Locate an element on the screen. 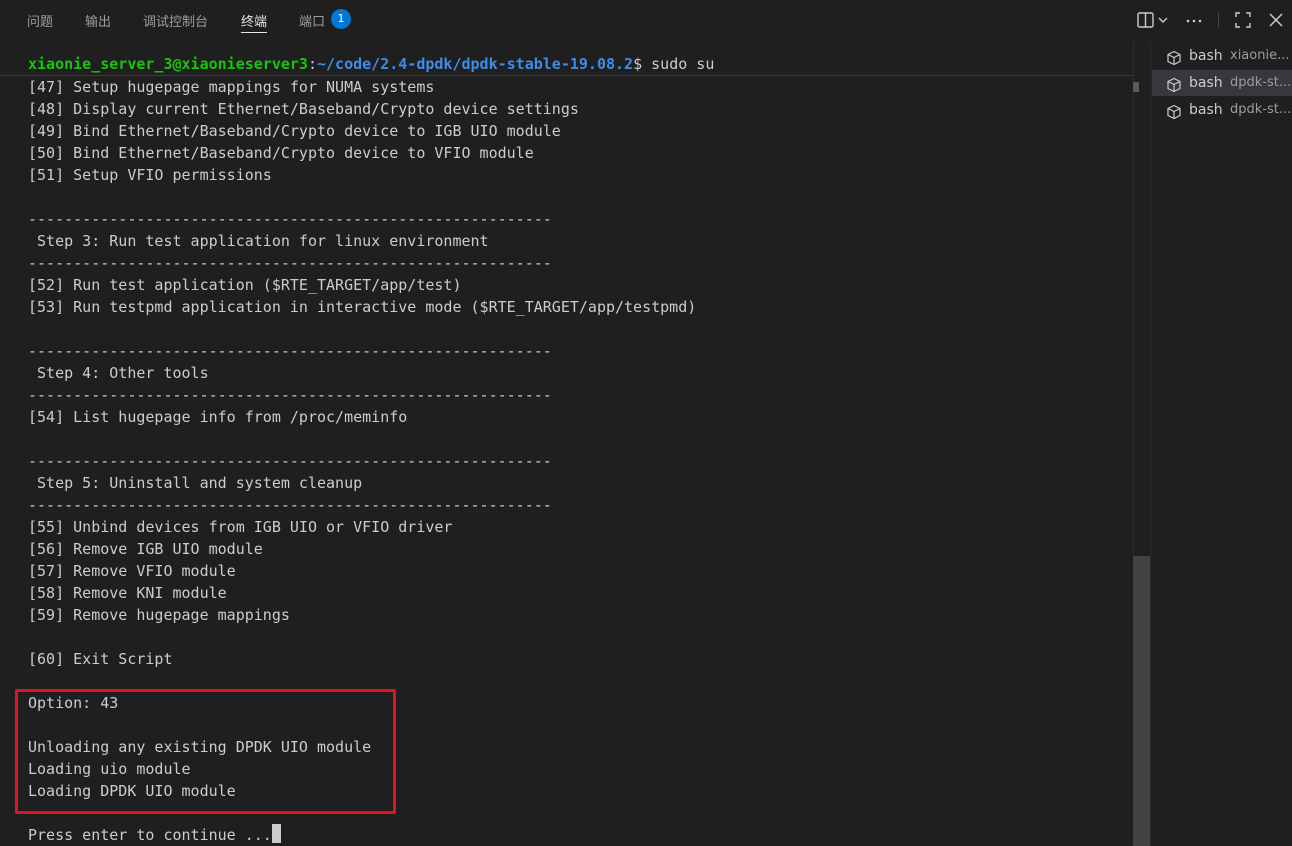 The width and height of the screenshot is (1292, 846). terminal-line: [58] Remove KNI module is located at coordinates (127, 593).